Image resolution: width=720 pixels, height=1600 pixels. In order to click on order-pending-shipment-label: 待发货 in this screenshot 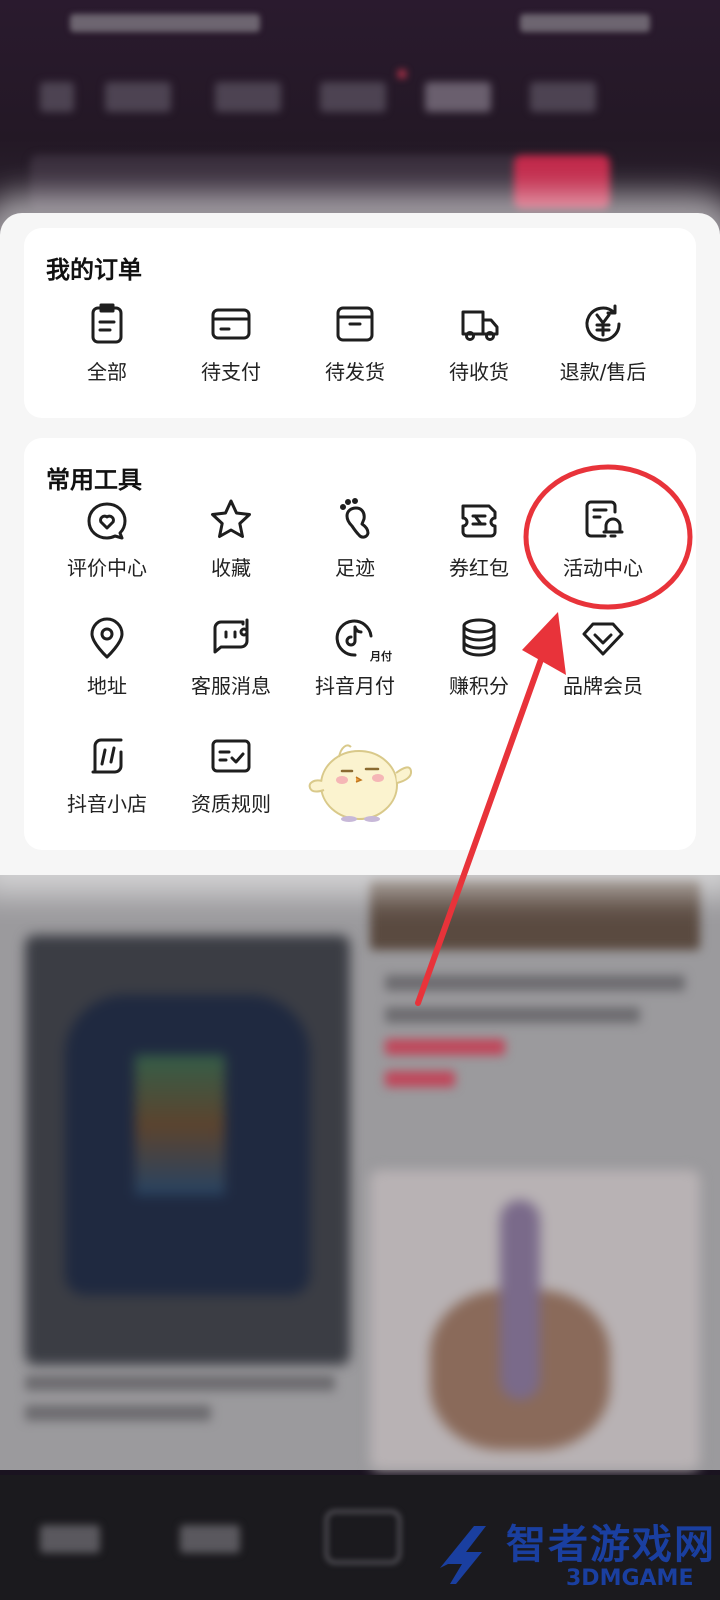, I will do `click(355, 372)`.